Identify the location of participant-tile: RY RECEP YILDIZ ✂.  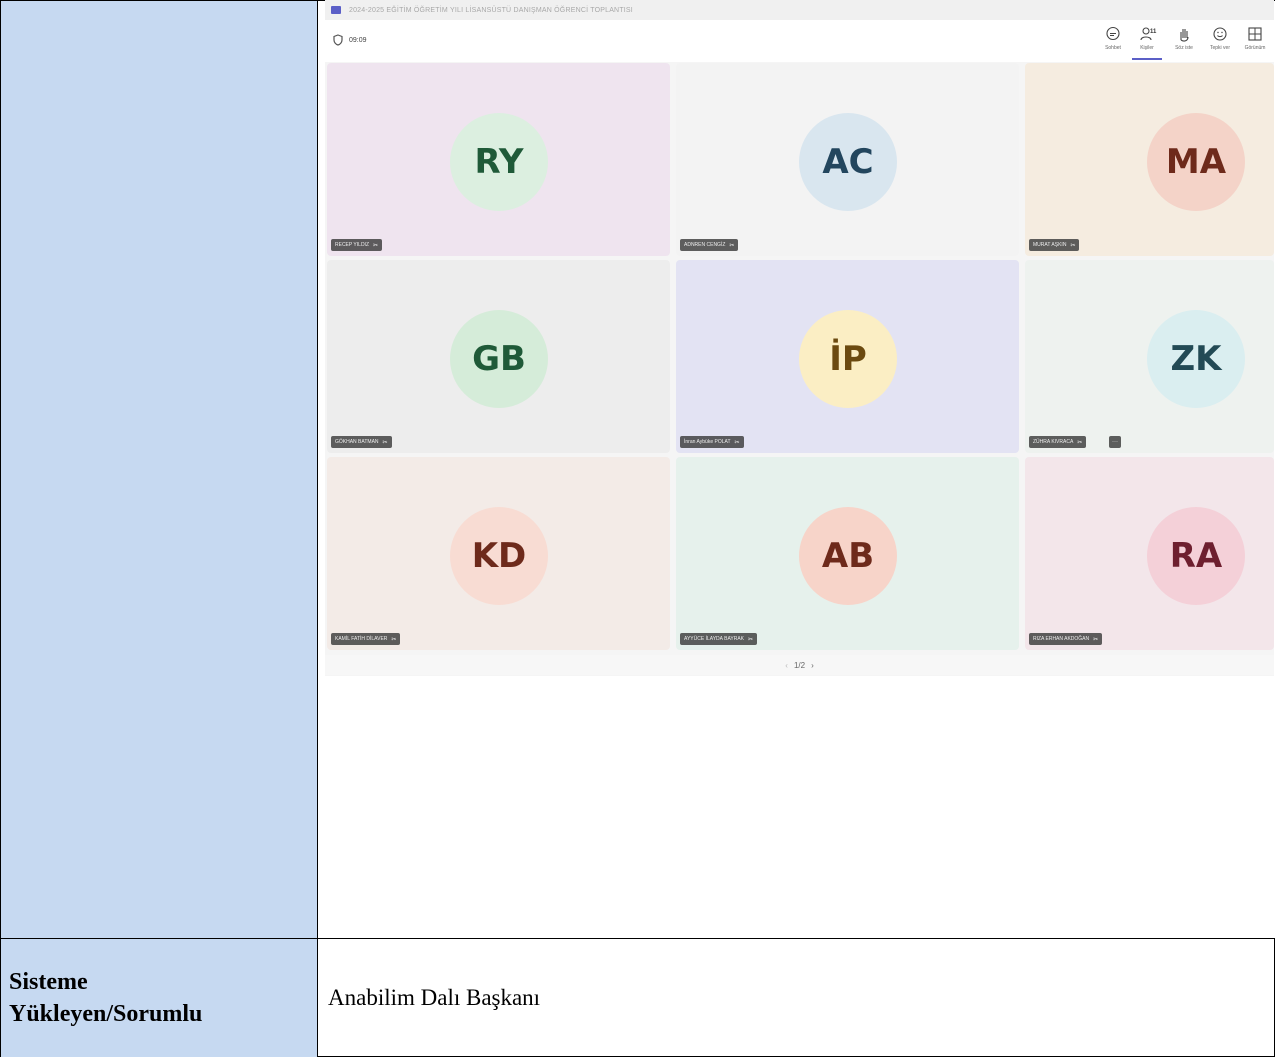
(498, 159).